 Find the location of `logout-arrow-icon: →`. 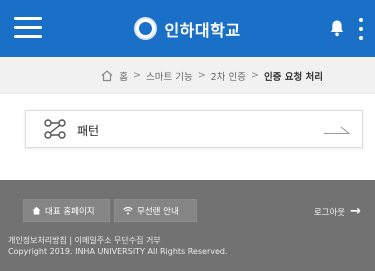

logout-arrow-icon: → is located at coordinates (355, 211).